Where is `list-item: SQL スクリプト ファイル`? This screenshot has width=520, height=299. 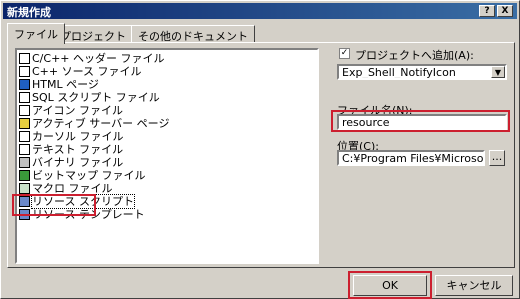
list-item: SQL スクリプト ファイル is located at coordinates (89, 97).